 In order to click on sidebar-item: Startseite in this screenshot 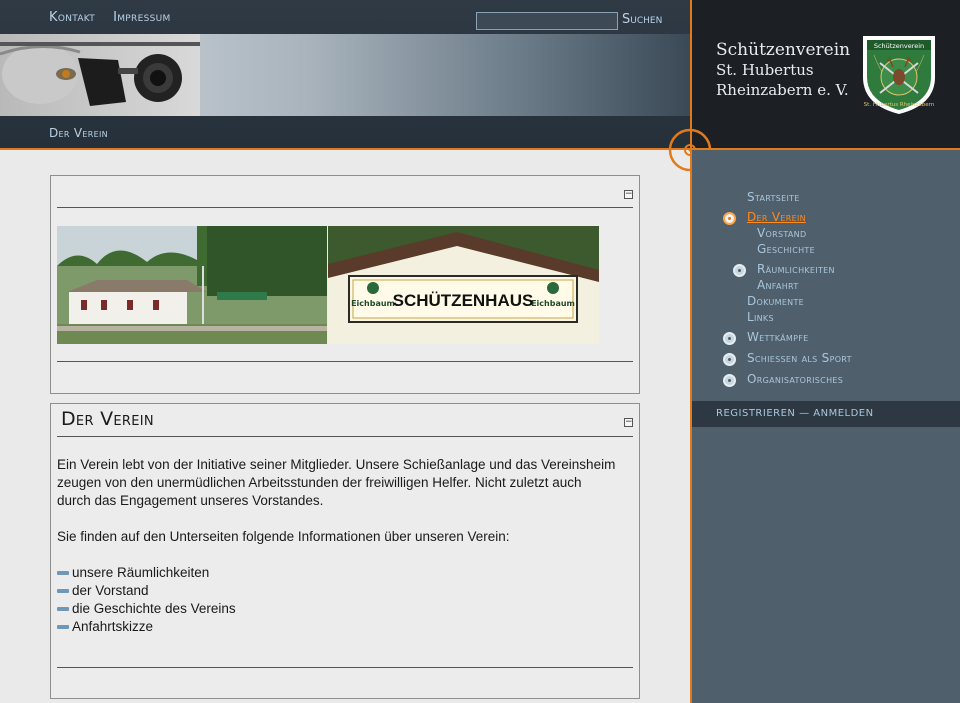, I will do `click(837, 198)`.